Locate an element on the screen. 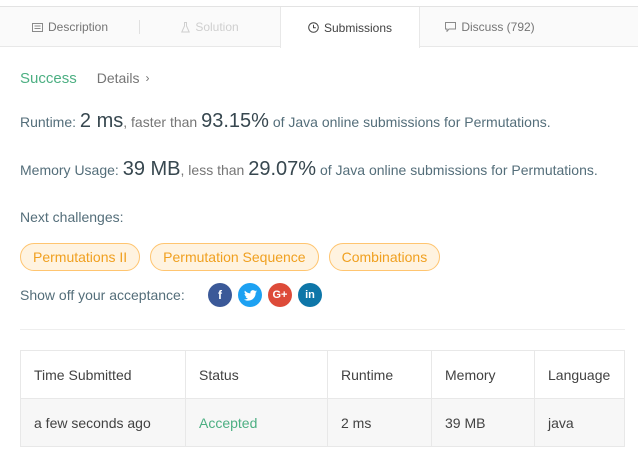 The width and height of the screenshot is (638, 453). clock-icon is located at coordinates (313, 27).